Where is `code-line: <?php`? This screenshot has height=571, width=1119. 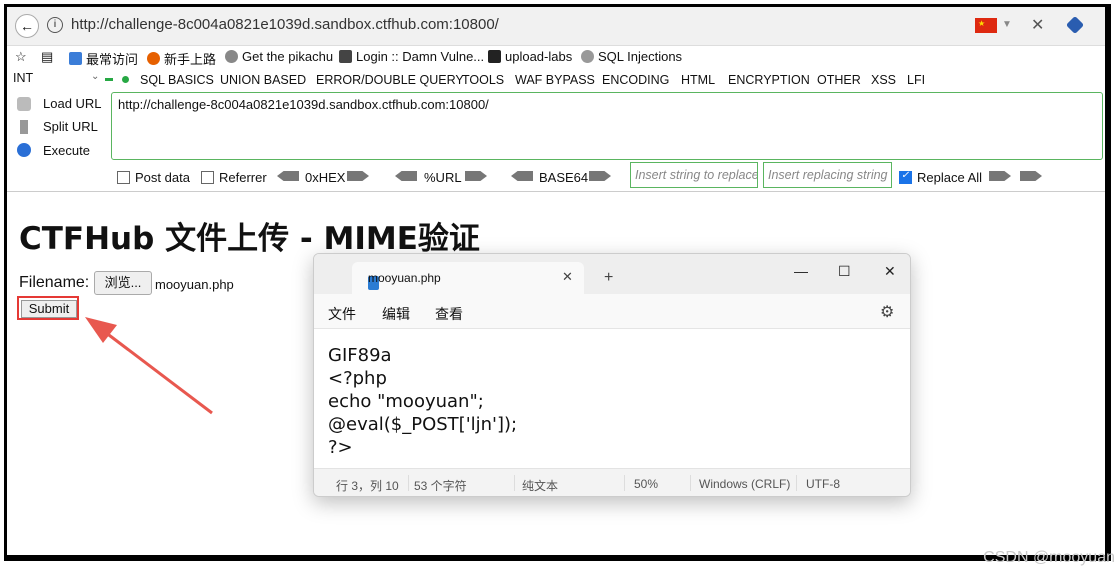 code-line: <?php is located at coordinates (357, 378).